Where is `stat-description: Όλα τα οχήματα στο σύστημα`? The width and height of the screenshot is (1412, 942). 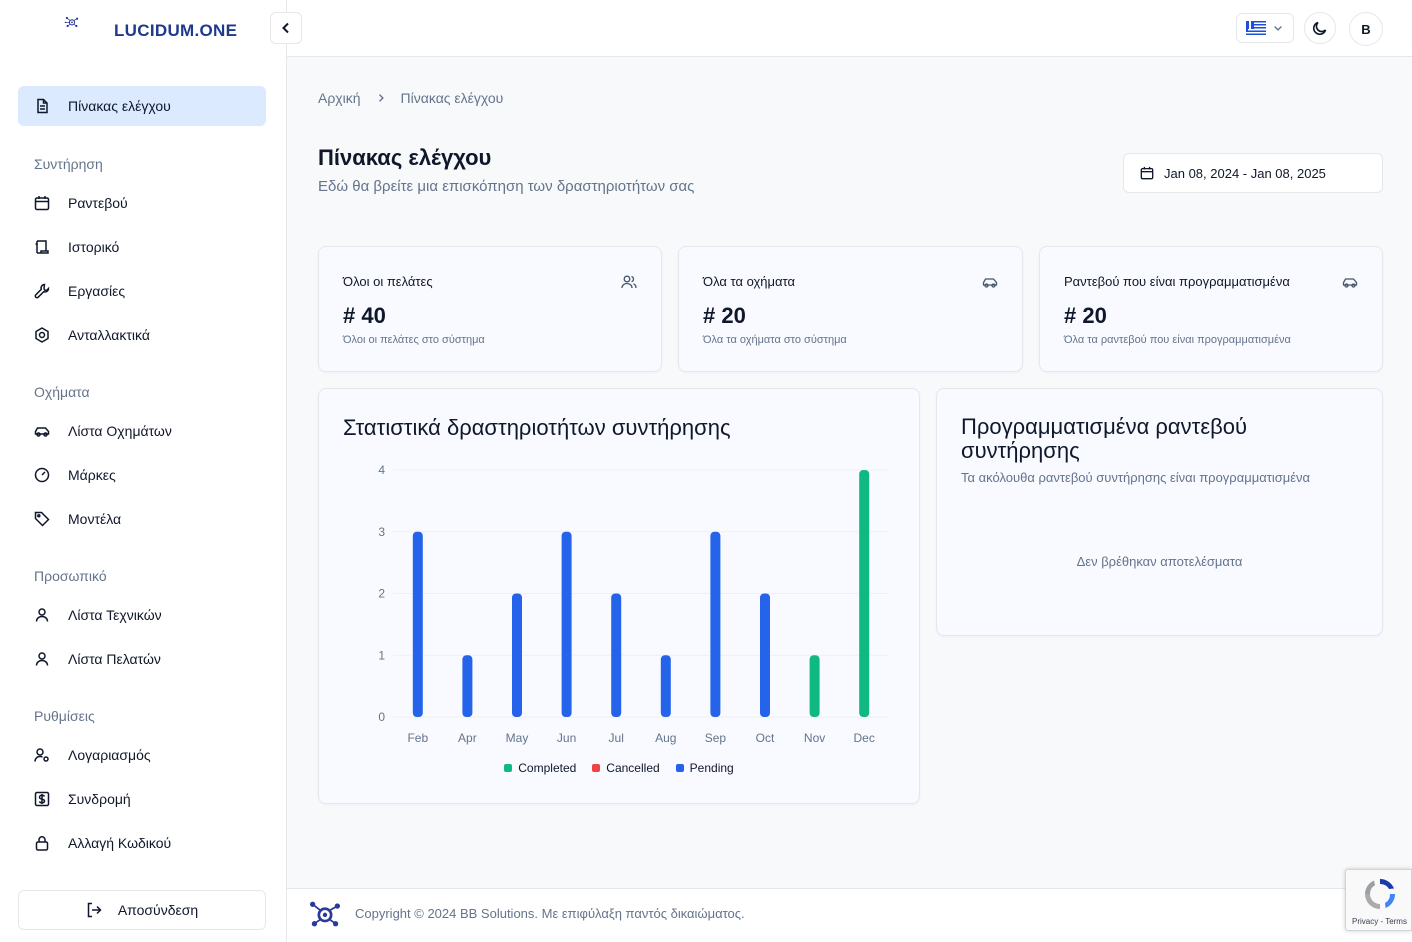
stat-description: Όλα τα οχήματα στο σύστημα is located at coordinates (775, 340).